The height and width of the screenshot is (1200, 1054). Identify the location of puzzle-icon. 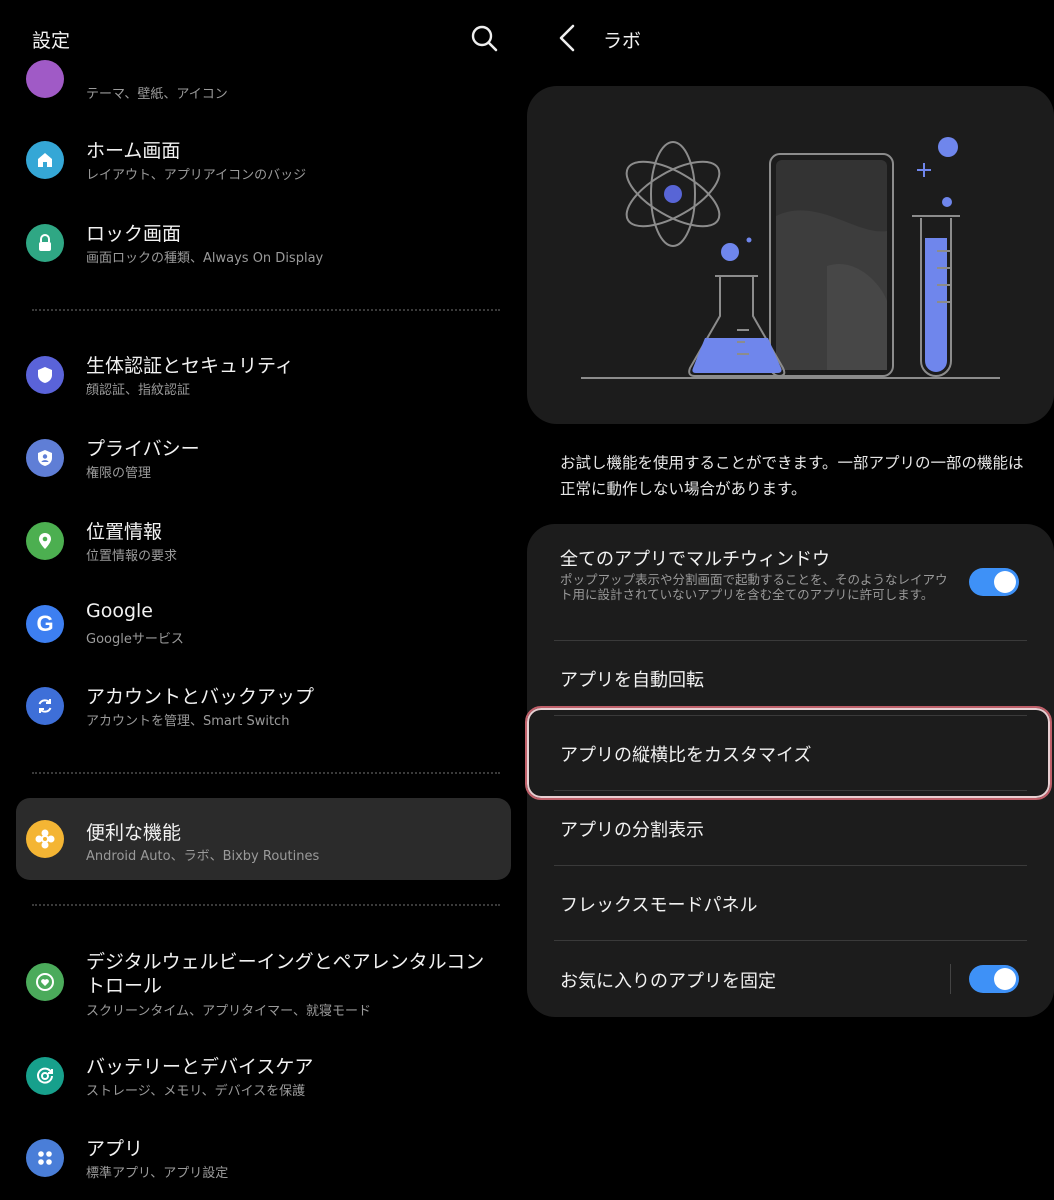
(45, 839).